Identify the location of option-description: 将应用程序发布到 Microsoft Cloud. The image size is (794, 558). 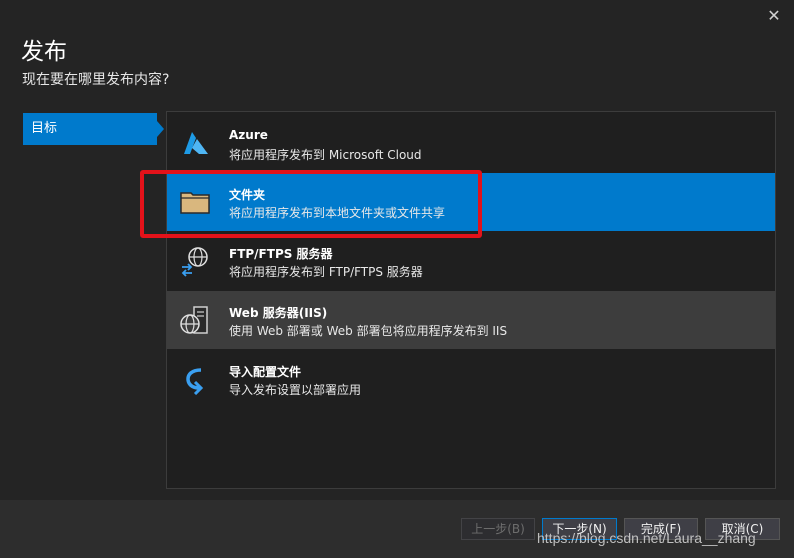
(325, 155).